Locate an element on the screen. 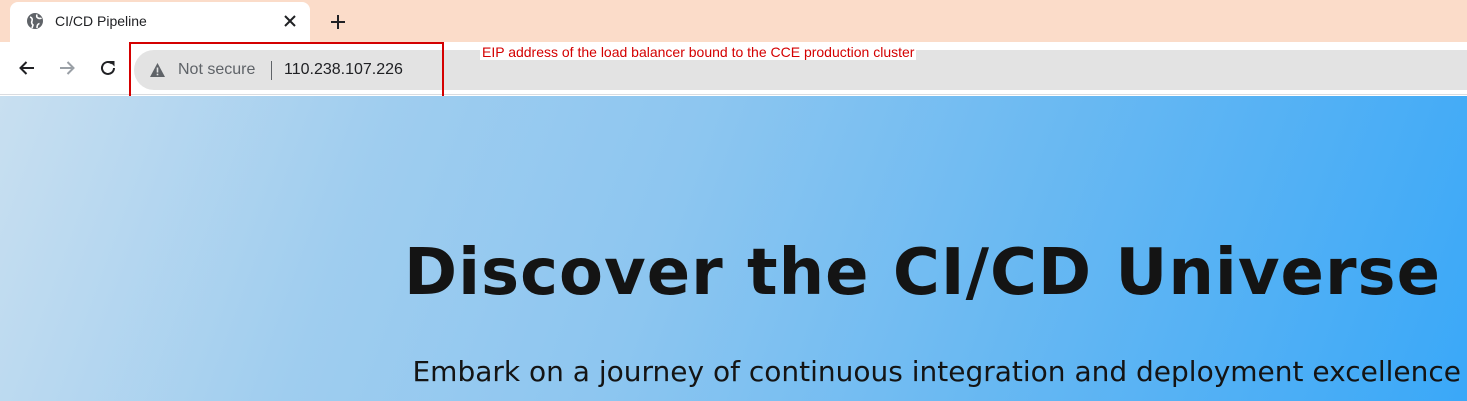 This screenshot has height=401, width=1467. forward-arrow-icon is located at coordinates (67, 68).